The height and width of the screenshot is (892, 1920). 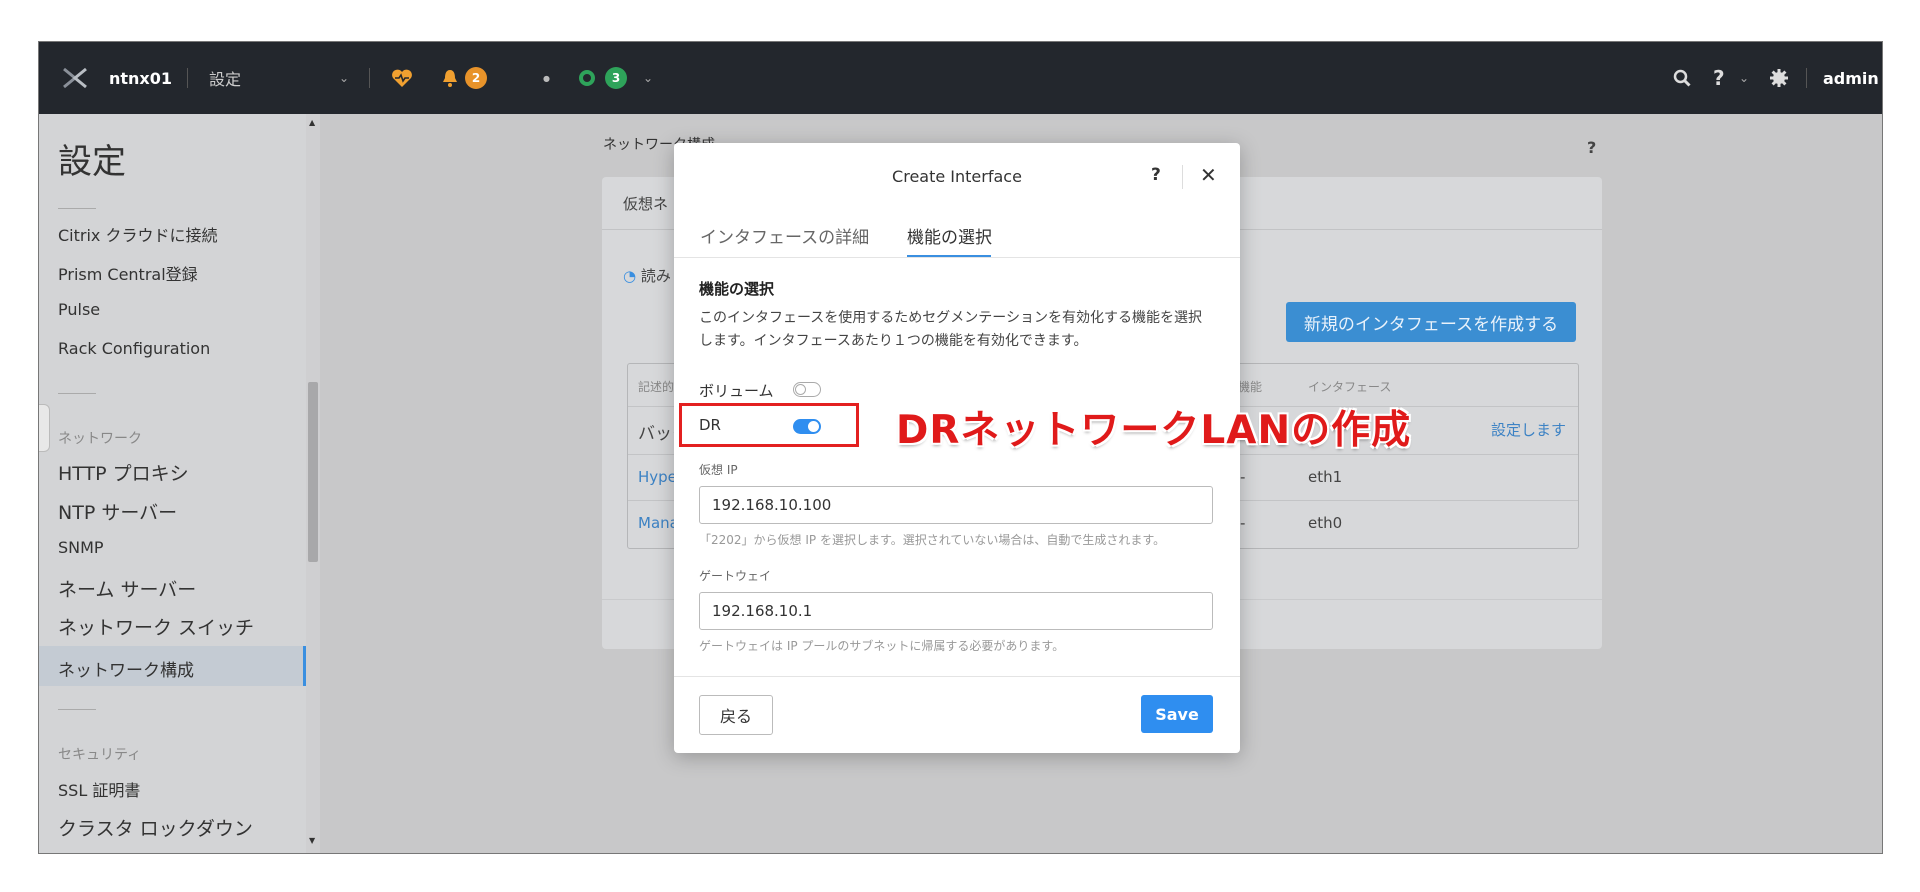 I want to click on gateway-input, so click(x=956, y=611).